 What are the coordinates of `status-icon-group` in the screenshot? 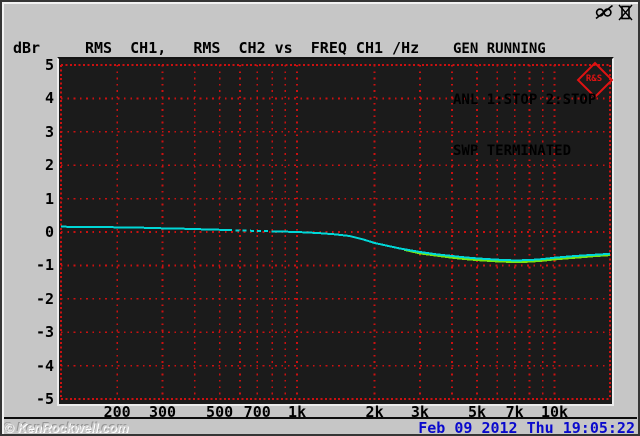 It's located at (614, 12).